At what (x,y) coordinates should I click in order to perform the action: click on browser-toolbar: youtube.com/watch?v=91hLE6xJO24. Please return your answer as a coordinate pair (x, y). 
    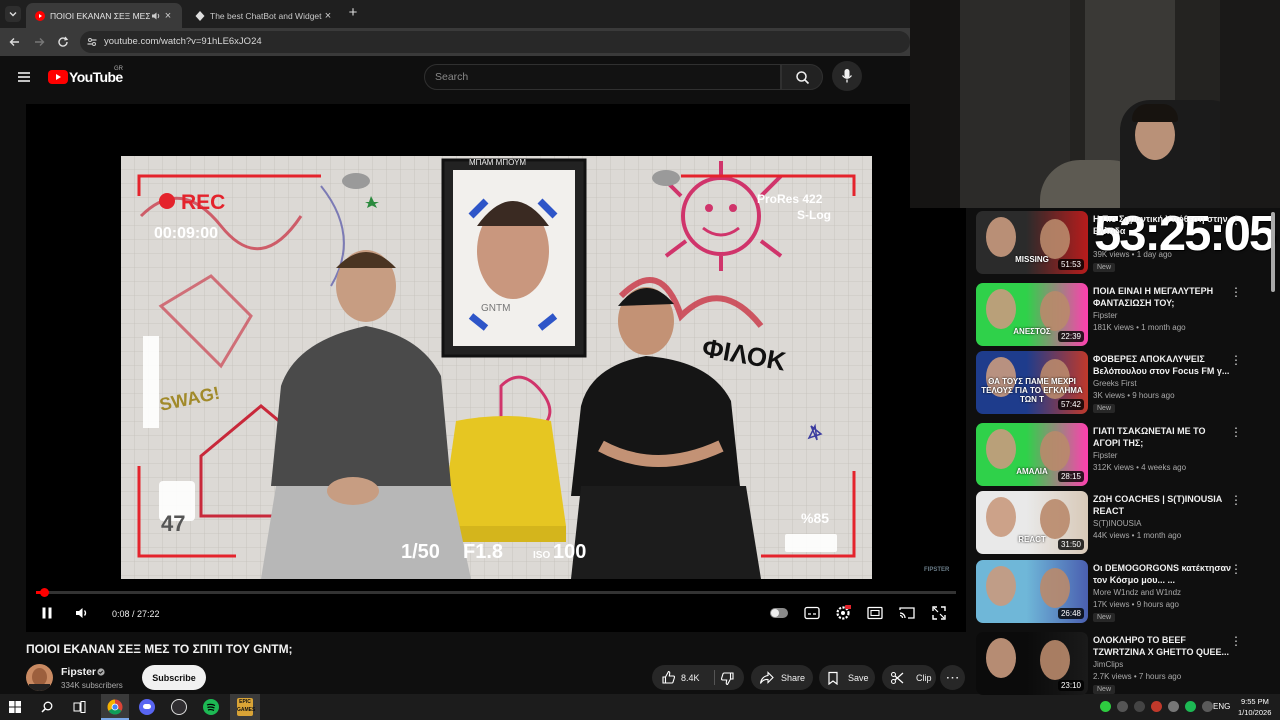
    Looking at the image, I should click on (455, 42).